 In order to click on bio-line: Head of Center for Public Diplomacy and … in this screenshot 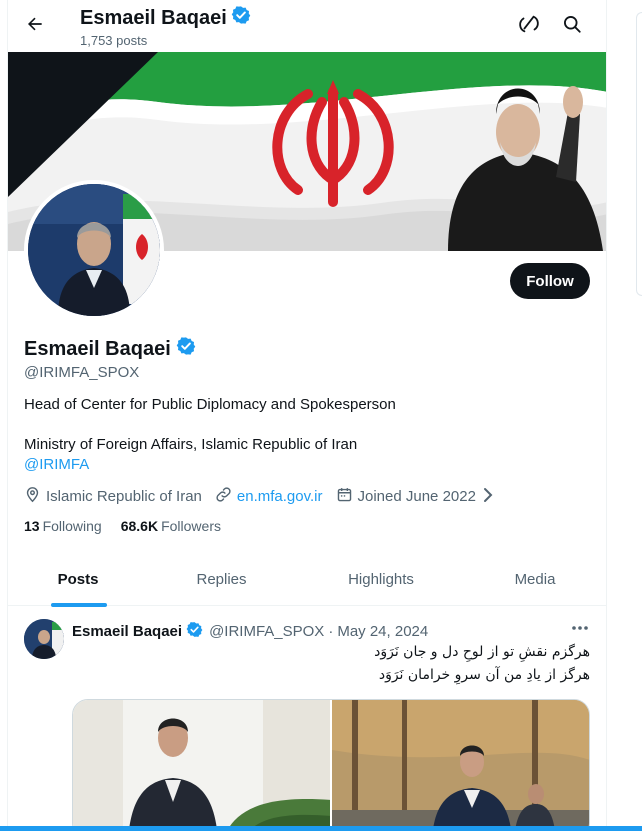, I will do `click(210, 404)`.